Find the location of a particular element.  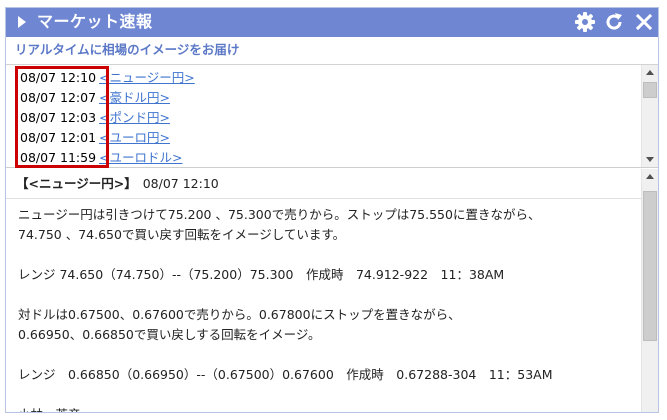

news-time: 08/07 12:03 is located at coordinates (58, 117).